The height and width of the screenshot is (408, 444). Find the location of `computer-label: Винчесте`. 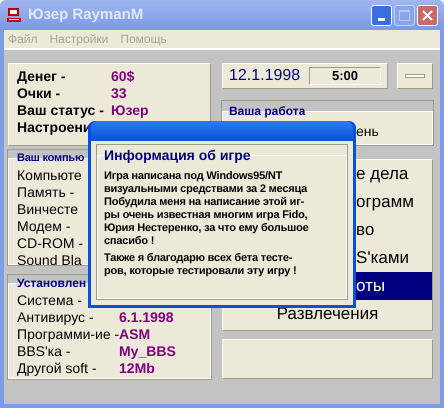

computer-label: Винчесте is located at coordinates (47, 209).